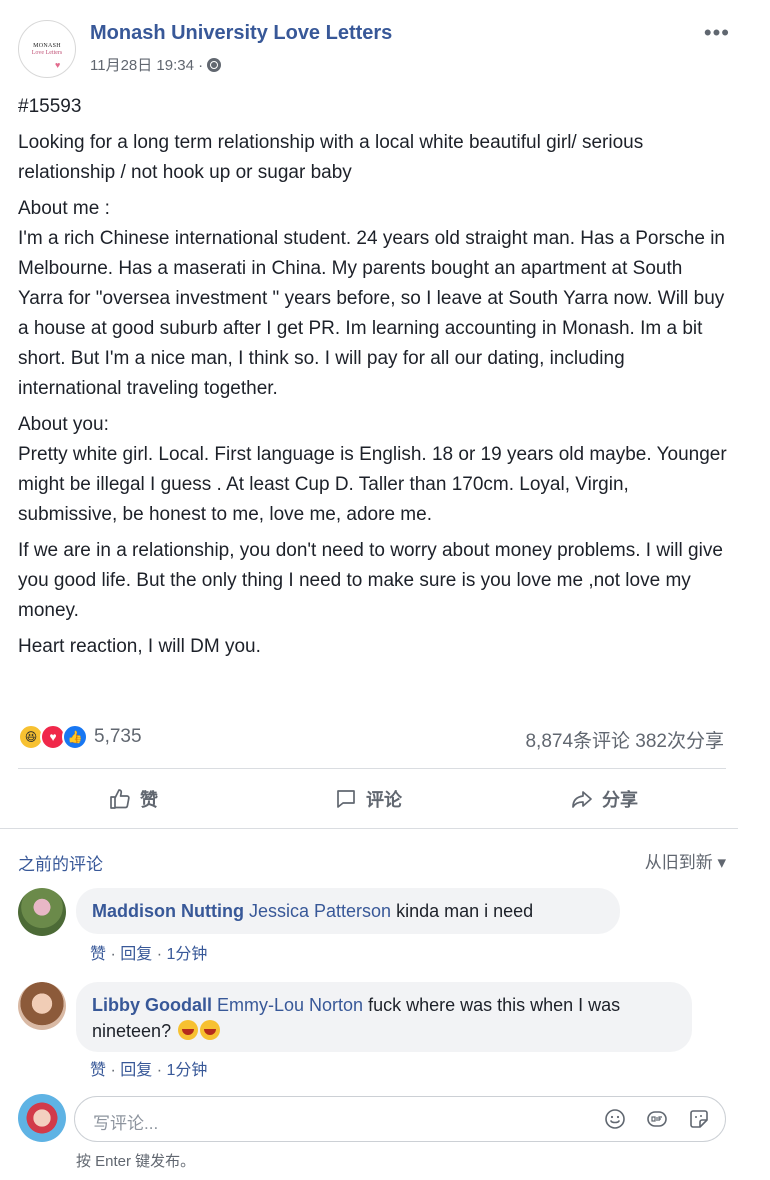 The image size is (770, 1180). What do you see at coordinates (582, 799) in the screenshot?
I see `share-arrow-icon` at bounding box center [582, 799].